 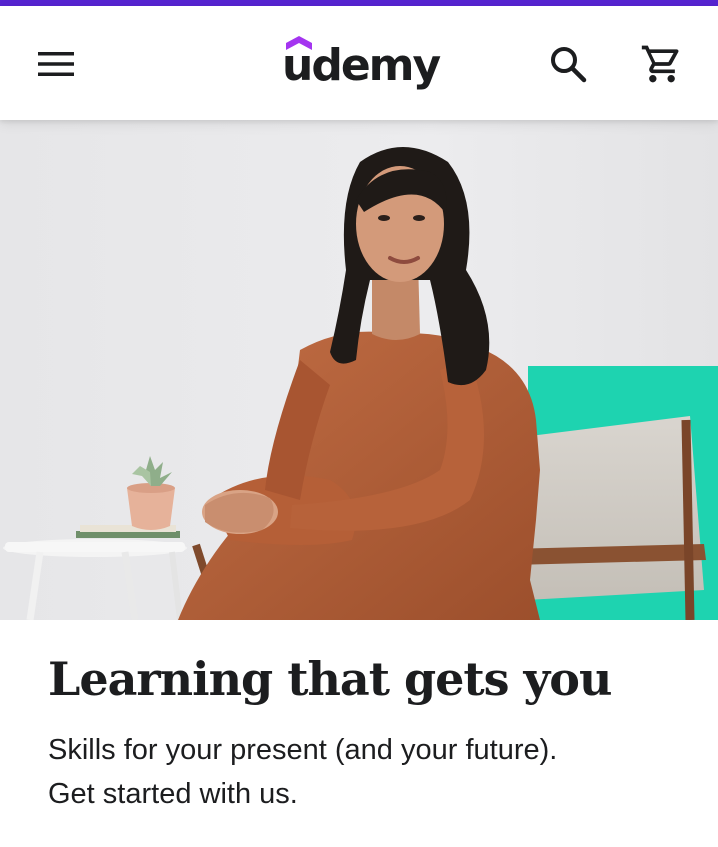 What do you see at coordinates (173, 794) in the screenshot?
I see `subheadline-line-2: Get started with us.` at bounding box center [173, 794].